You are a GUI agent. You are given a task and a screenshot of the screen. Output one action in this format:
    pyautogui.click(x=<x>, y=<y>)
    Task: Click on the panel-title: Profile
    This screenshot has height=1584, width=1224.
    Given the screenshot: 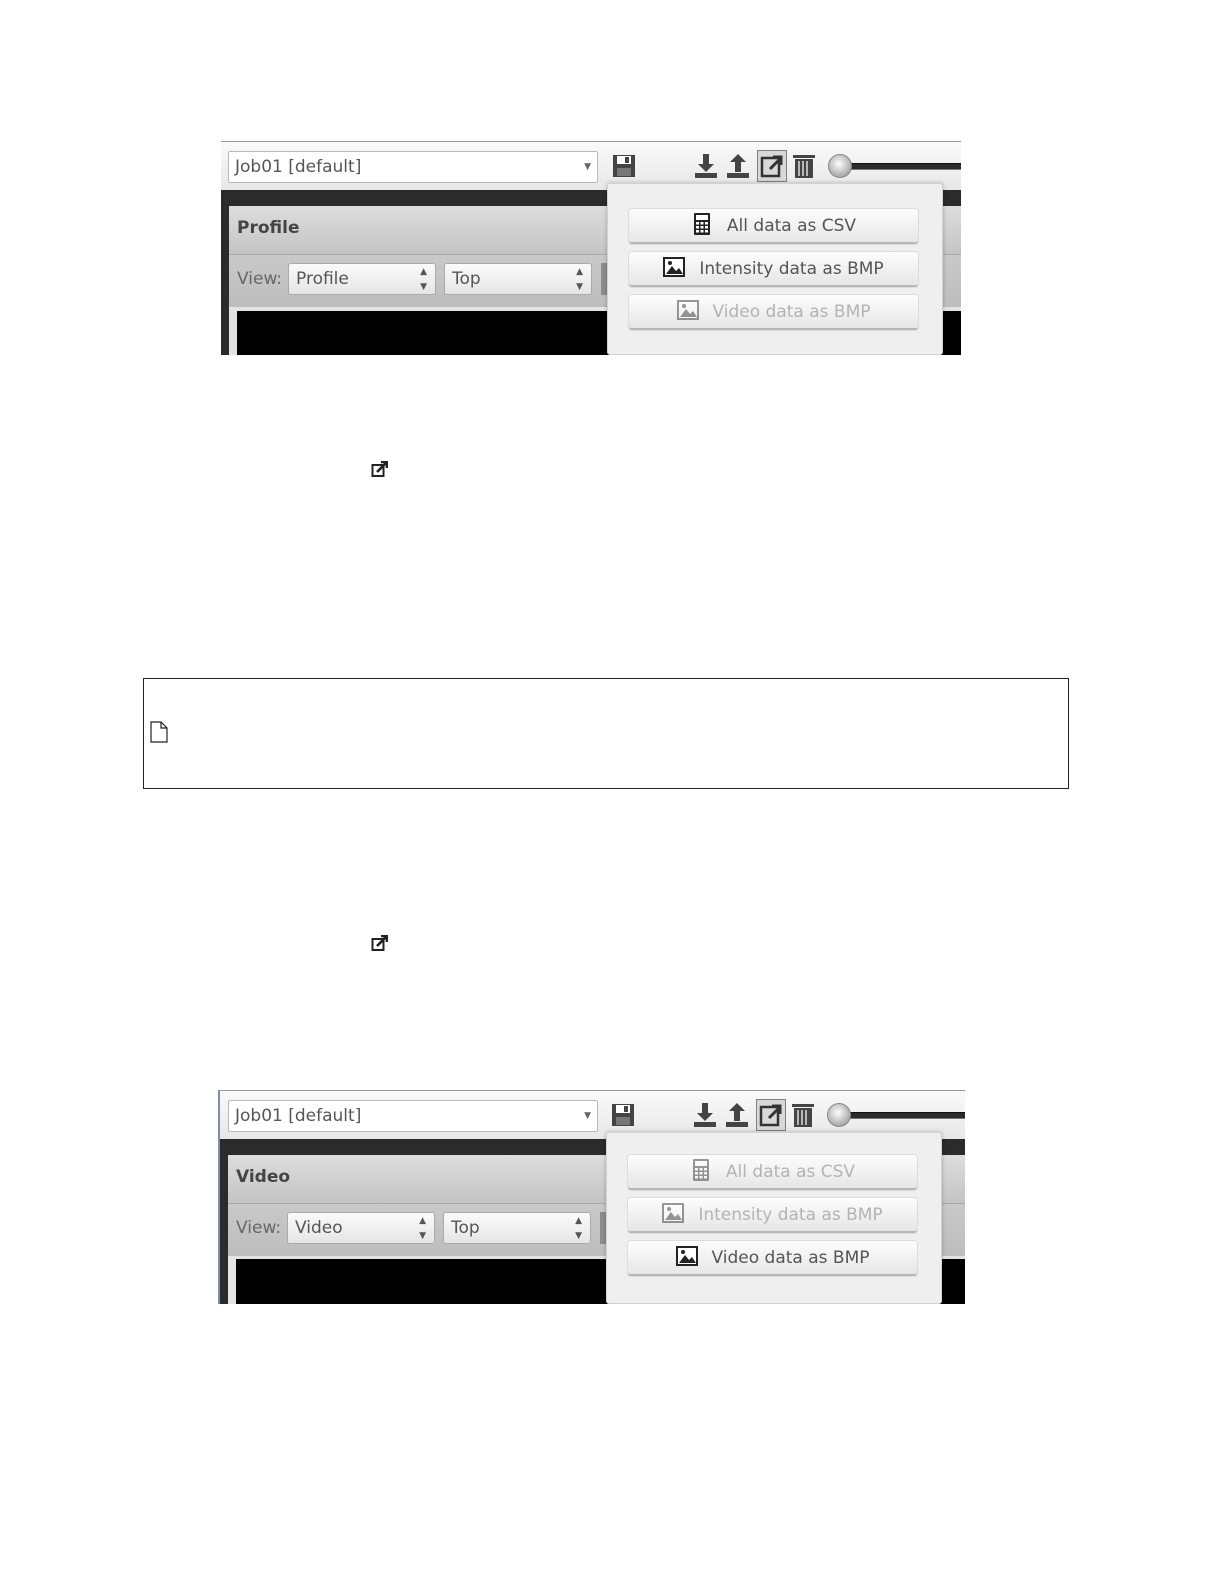 What is the action you would take?
    pyautogui.click(x=268, y=228)
    